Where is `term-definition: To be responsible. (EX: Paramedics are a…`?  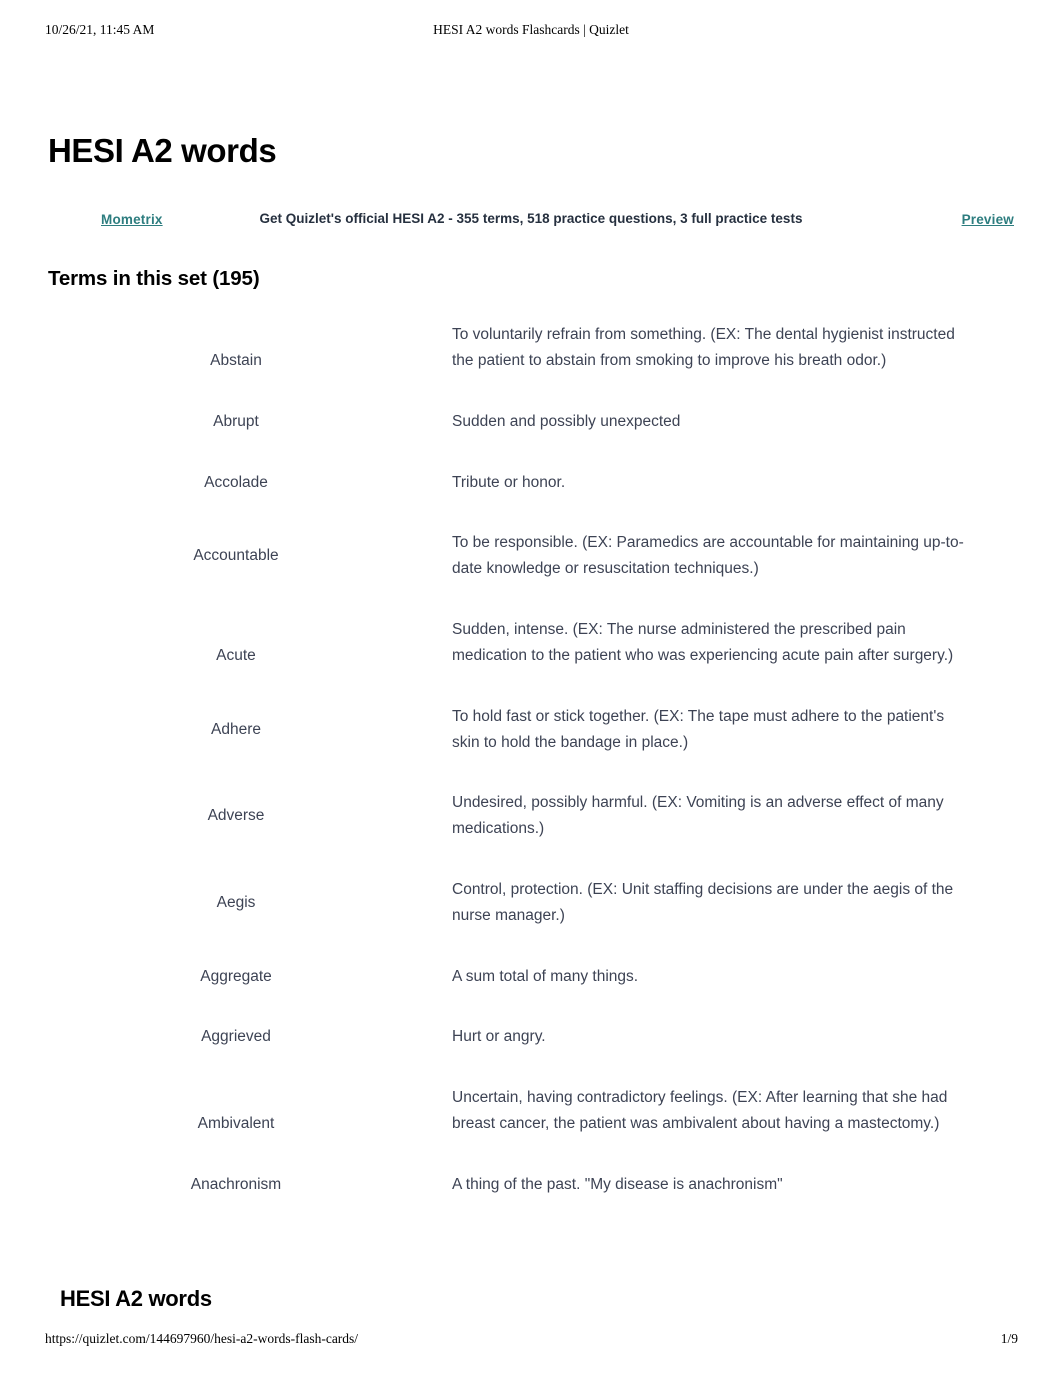
term-definition: To be responsible. (EX: Paramedics are a… is located at coordinates (708, 556).